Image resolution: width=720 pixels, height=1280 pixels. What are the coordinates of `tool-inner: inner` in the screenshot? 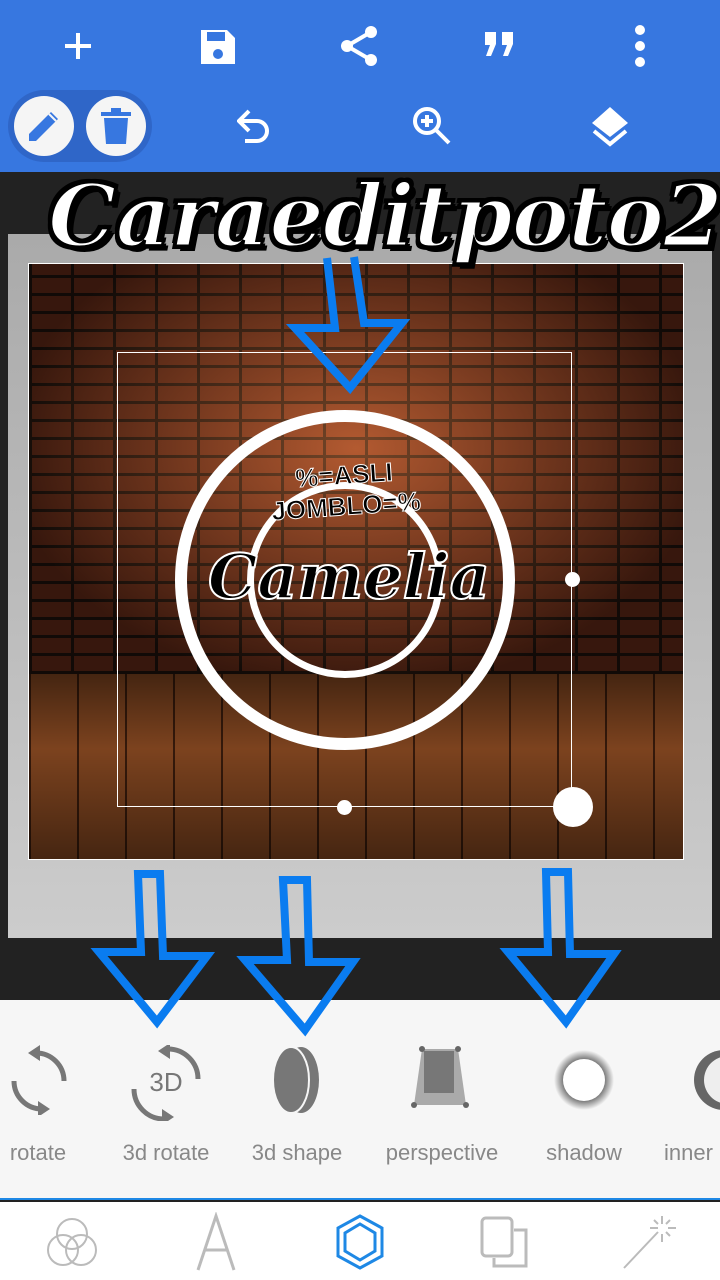 It's located at (688, 1095).